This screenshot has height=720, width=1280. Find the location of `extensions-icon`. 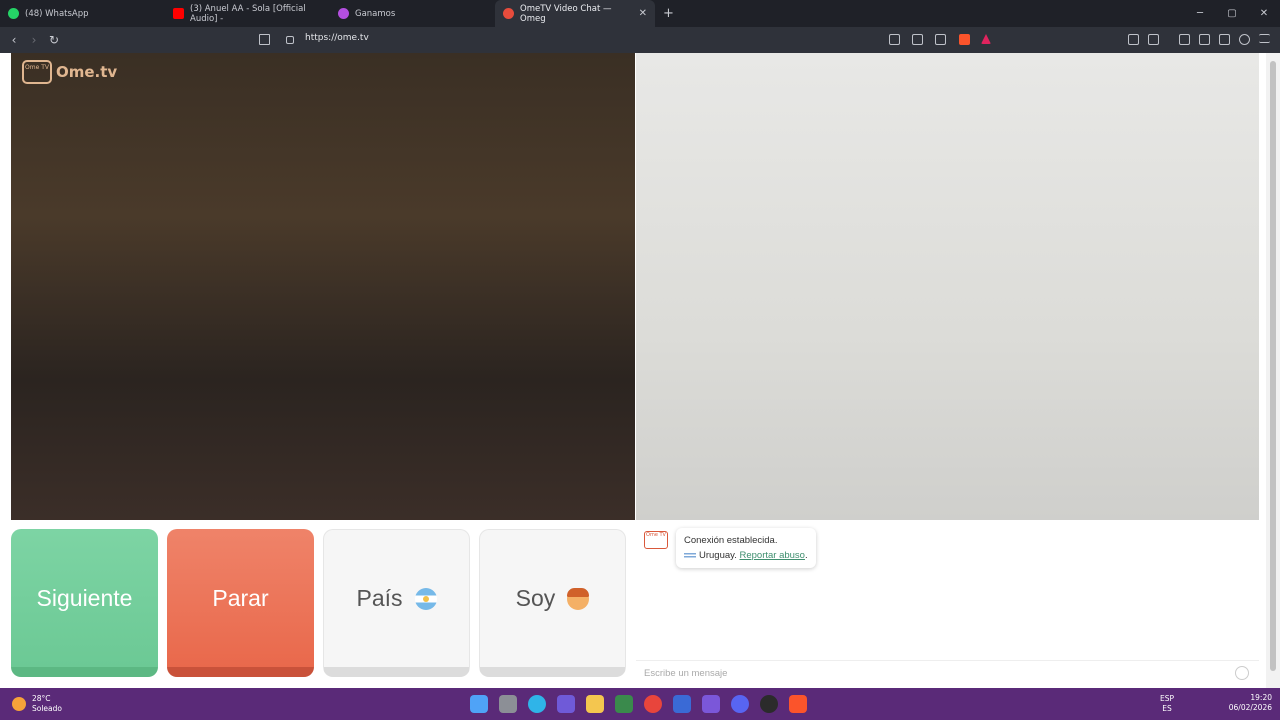

extensions-icon is located at coordinates (1133, 39).